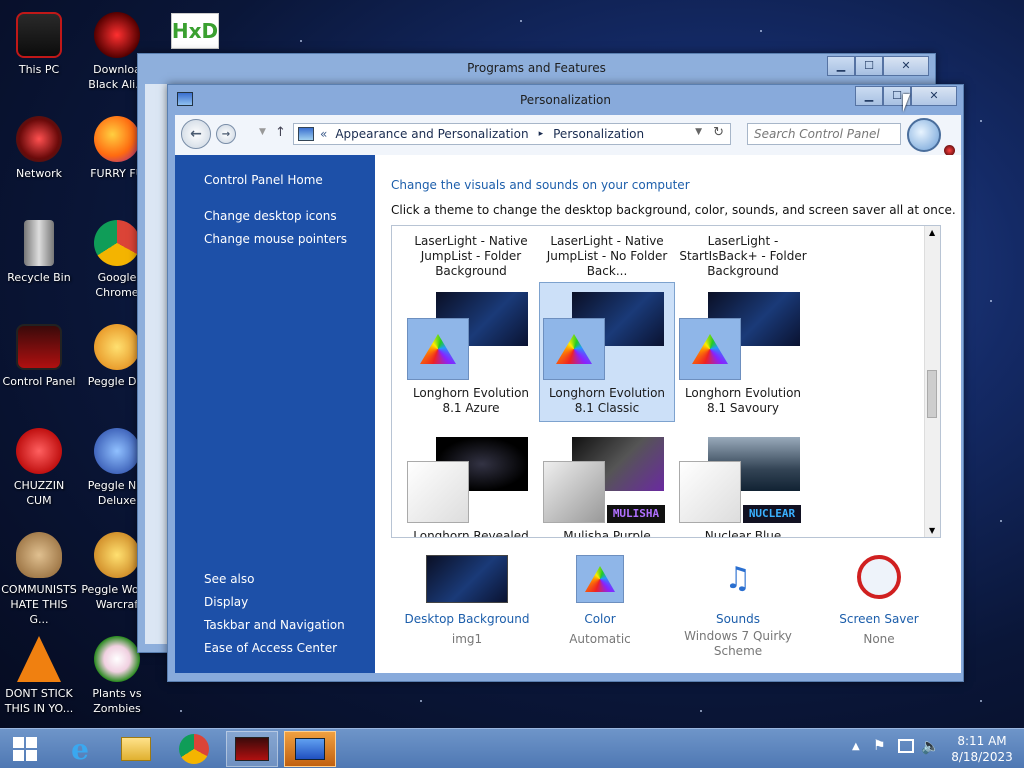 The height and width of the screenshot is (768, 1024). What do you see at coordinates (924, 135) in the screenshot?
I see `search-icon` at bounding box center [924, 135].